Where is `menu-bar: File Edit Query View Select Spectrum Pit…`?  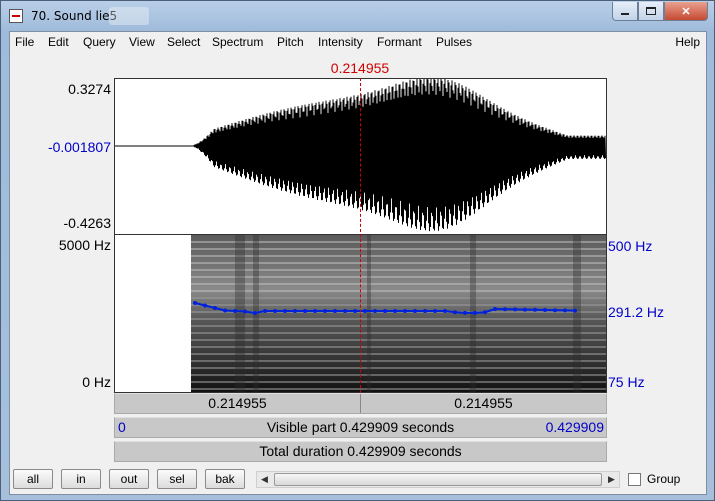
menu-bar: File Edit Query View Select Spectrum Pit… is located at coordinates (358, 42).